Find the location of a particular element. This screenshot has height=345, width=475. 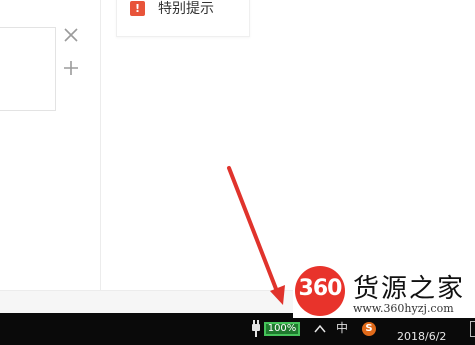

annotation-arrow is located at coordinates (256, 235).